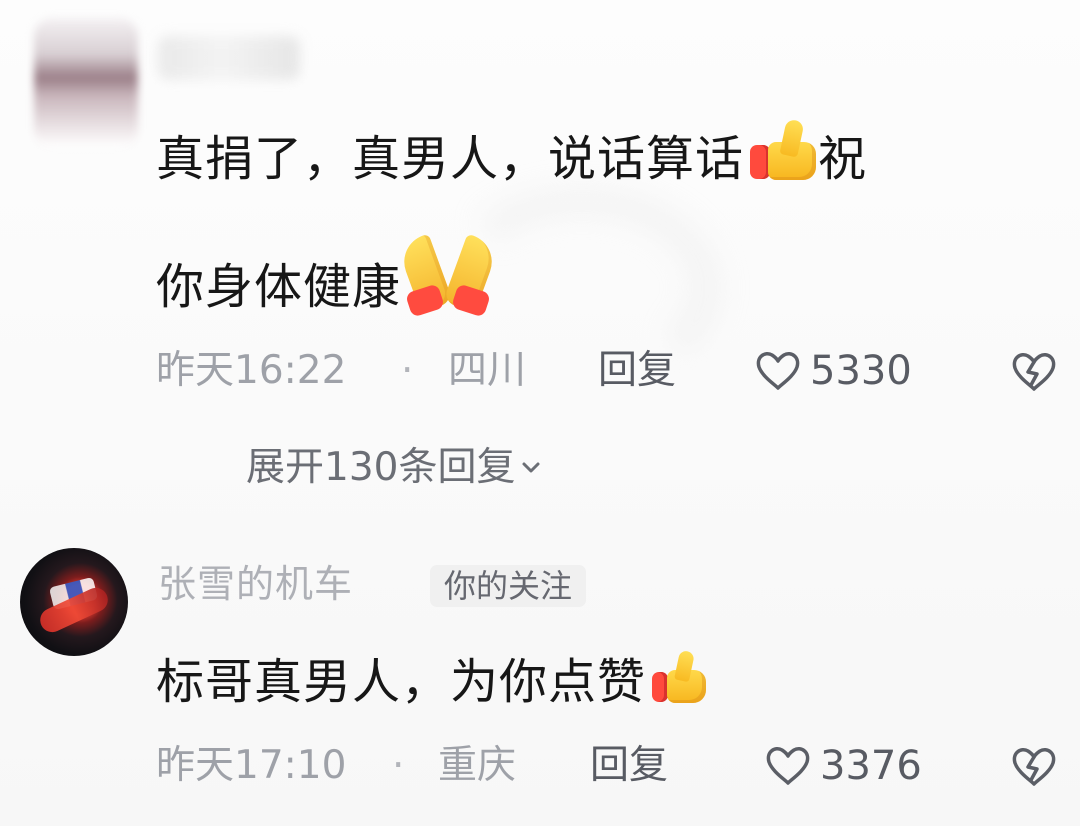 Image resolution: width=1080 pixels, height=826 pixels. What do you see at coordinates (871, 766) in the screenshot?
I see `like-count: 3376` at bounding box center [871, 766].